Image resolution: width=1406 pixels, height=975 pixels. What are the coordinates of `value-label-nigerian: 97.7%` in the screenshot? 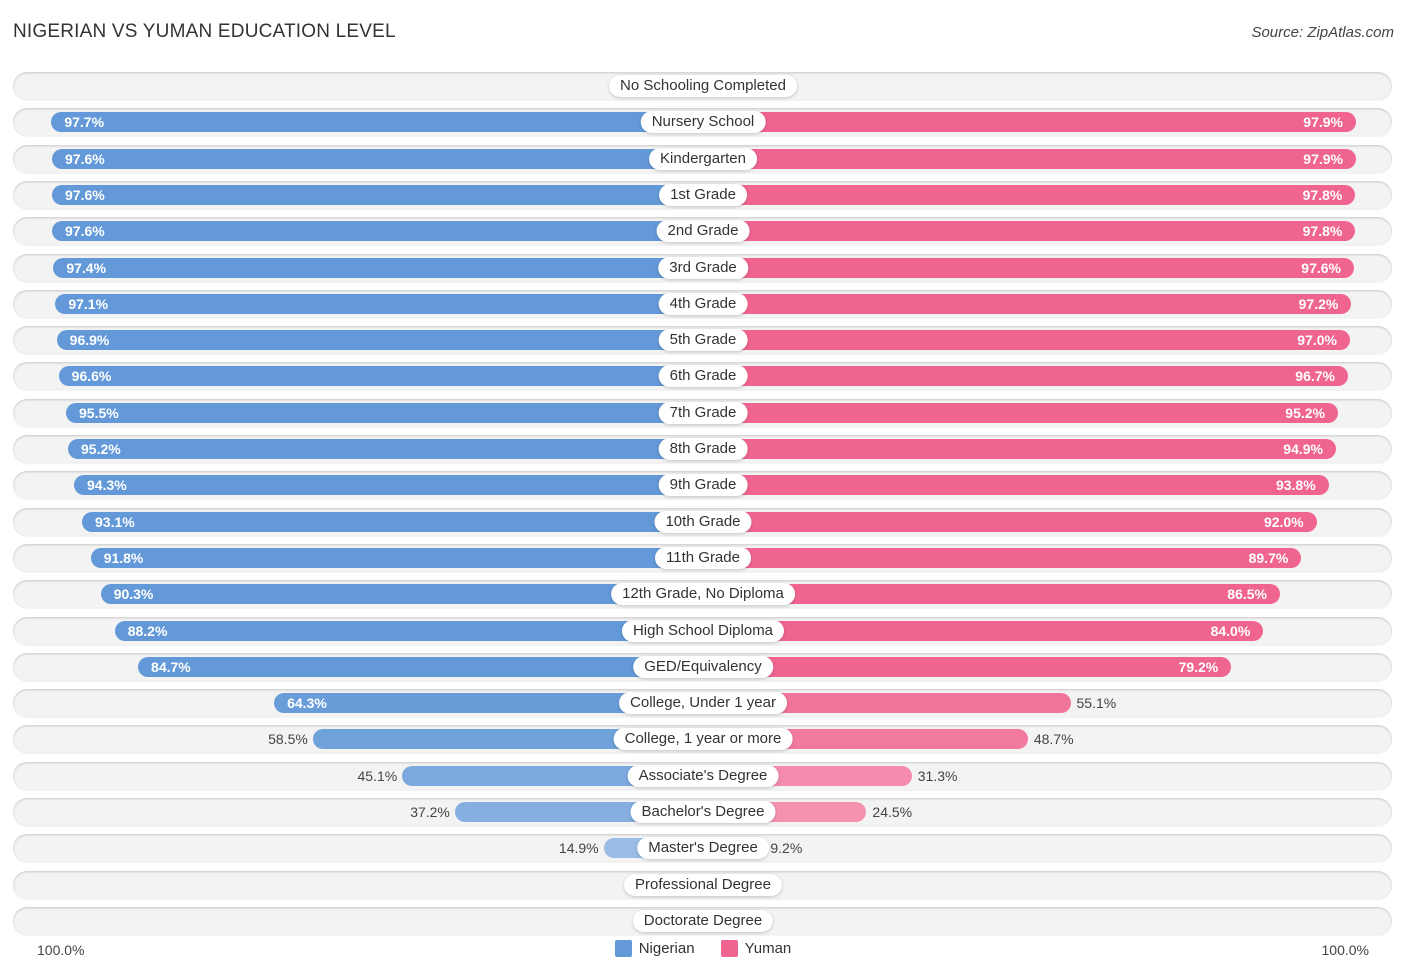 It's located at (84, 122).